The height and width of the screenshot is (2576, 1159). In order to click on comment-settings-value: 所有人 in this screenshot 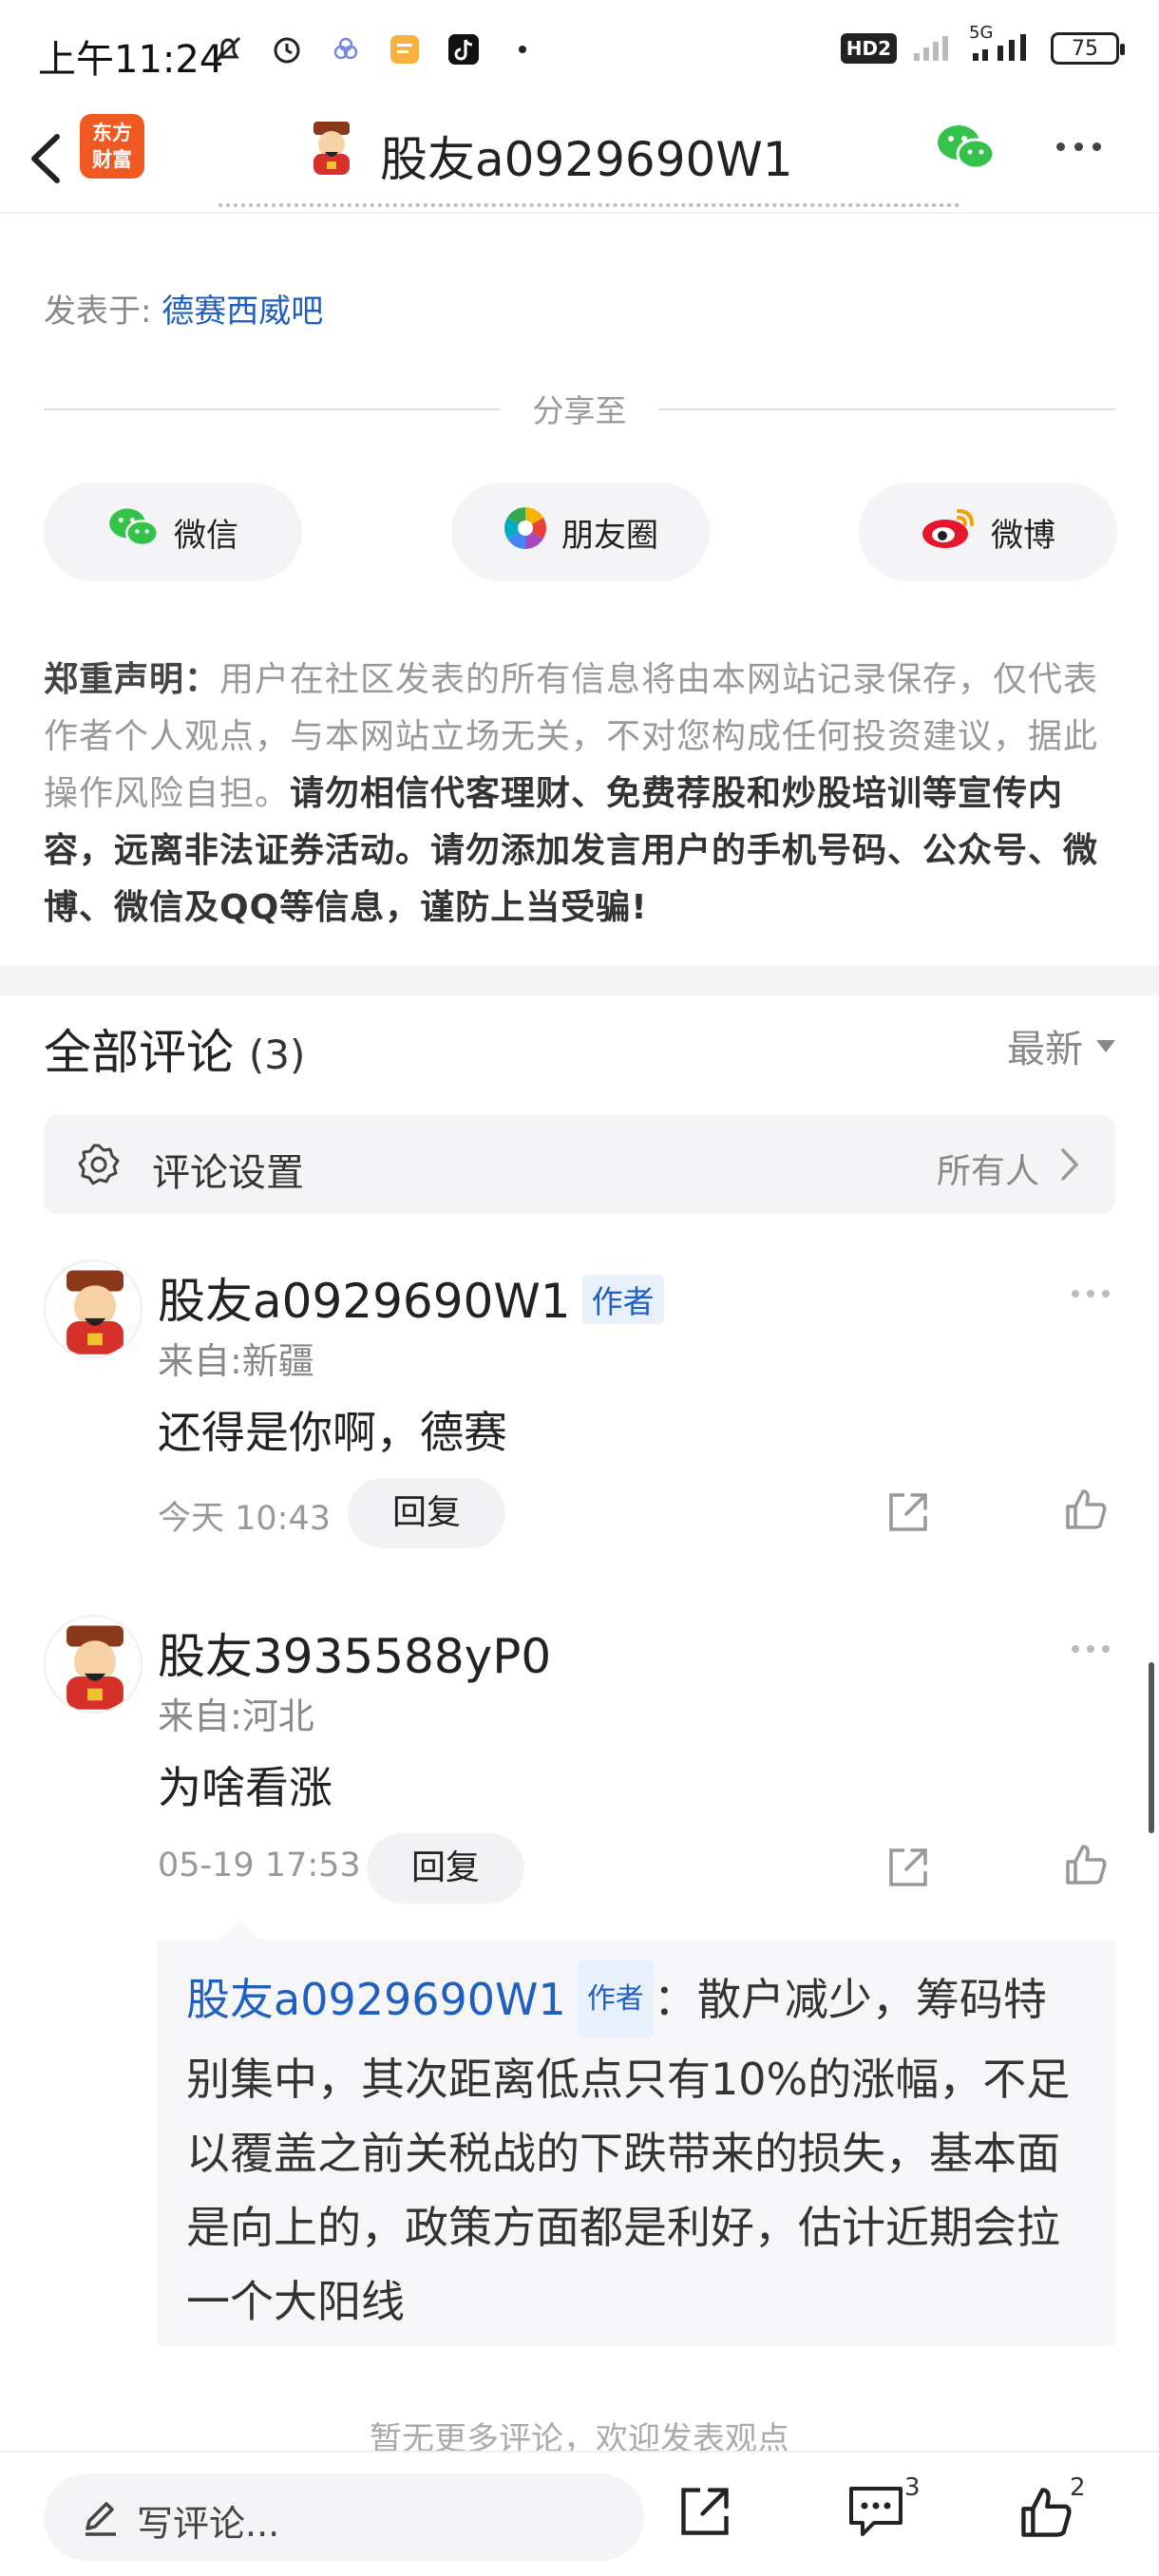, I will do `click(987, 1171)`.